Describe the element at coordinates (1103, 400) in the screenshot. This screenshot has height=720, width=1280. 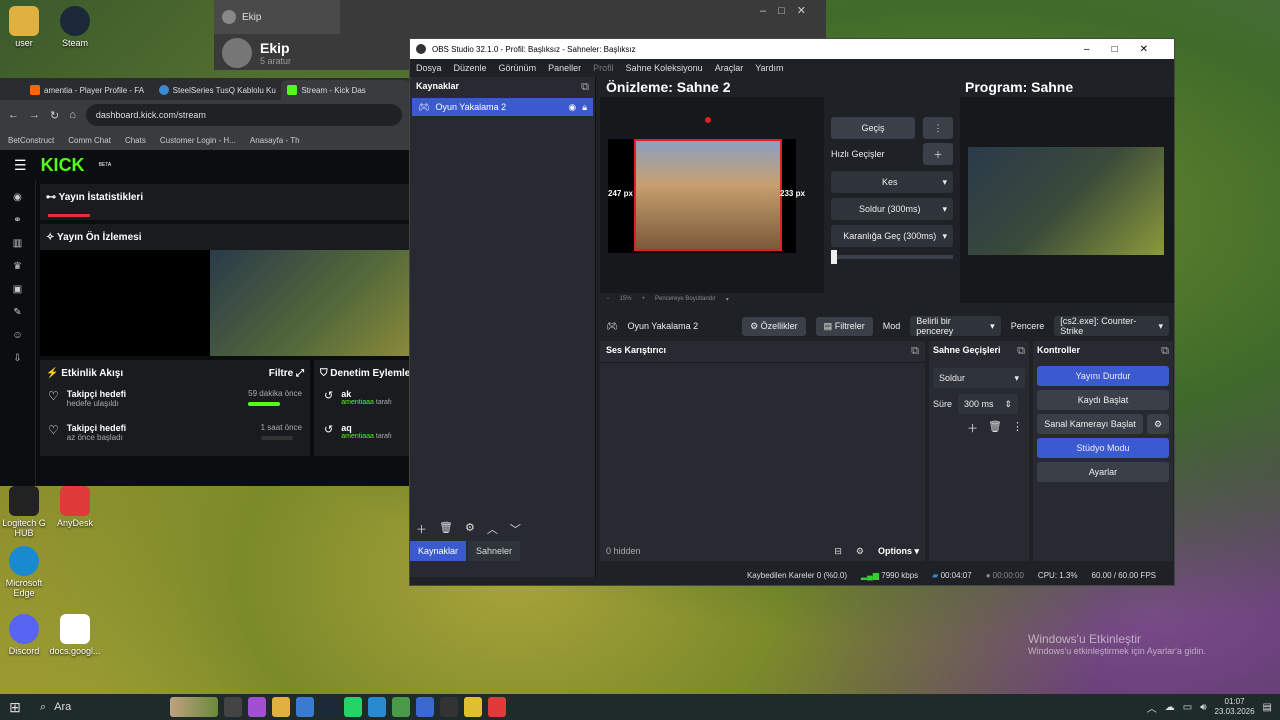
I see `start-record-button: Kaydı Başlat` at that location.